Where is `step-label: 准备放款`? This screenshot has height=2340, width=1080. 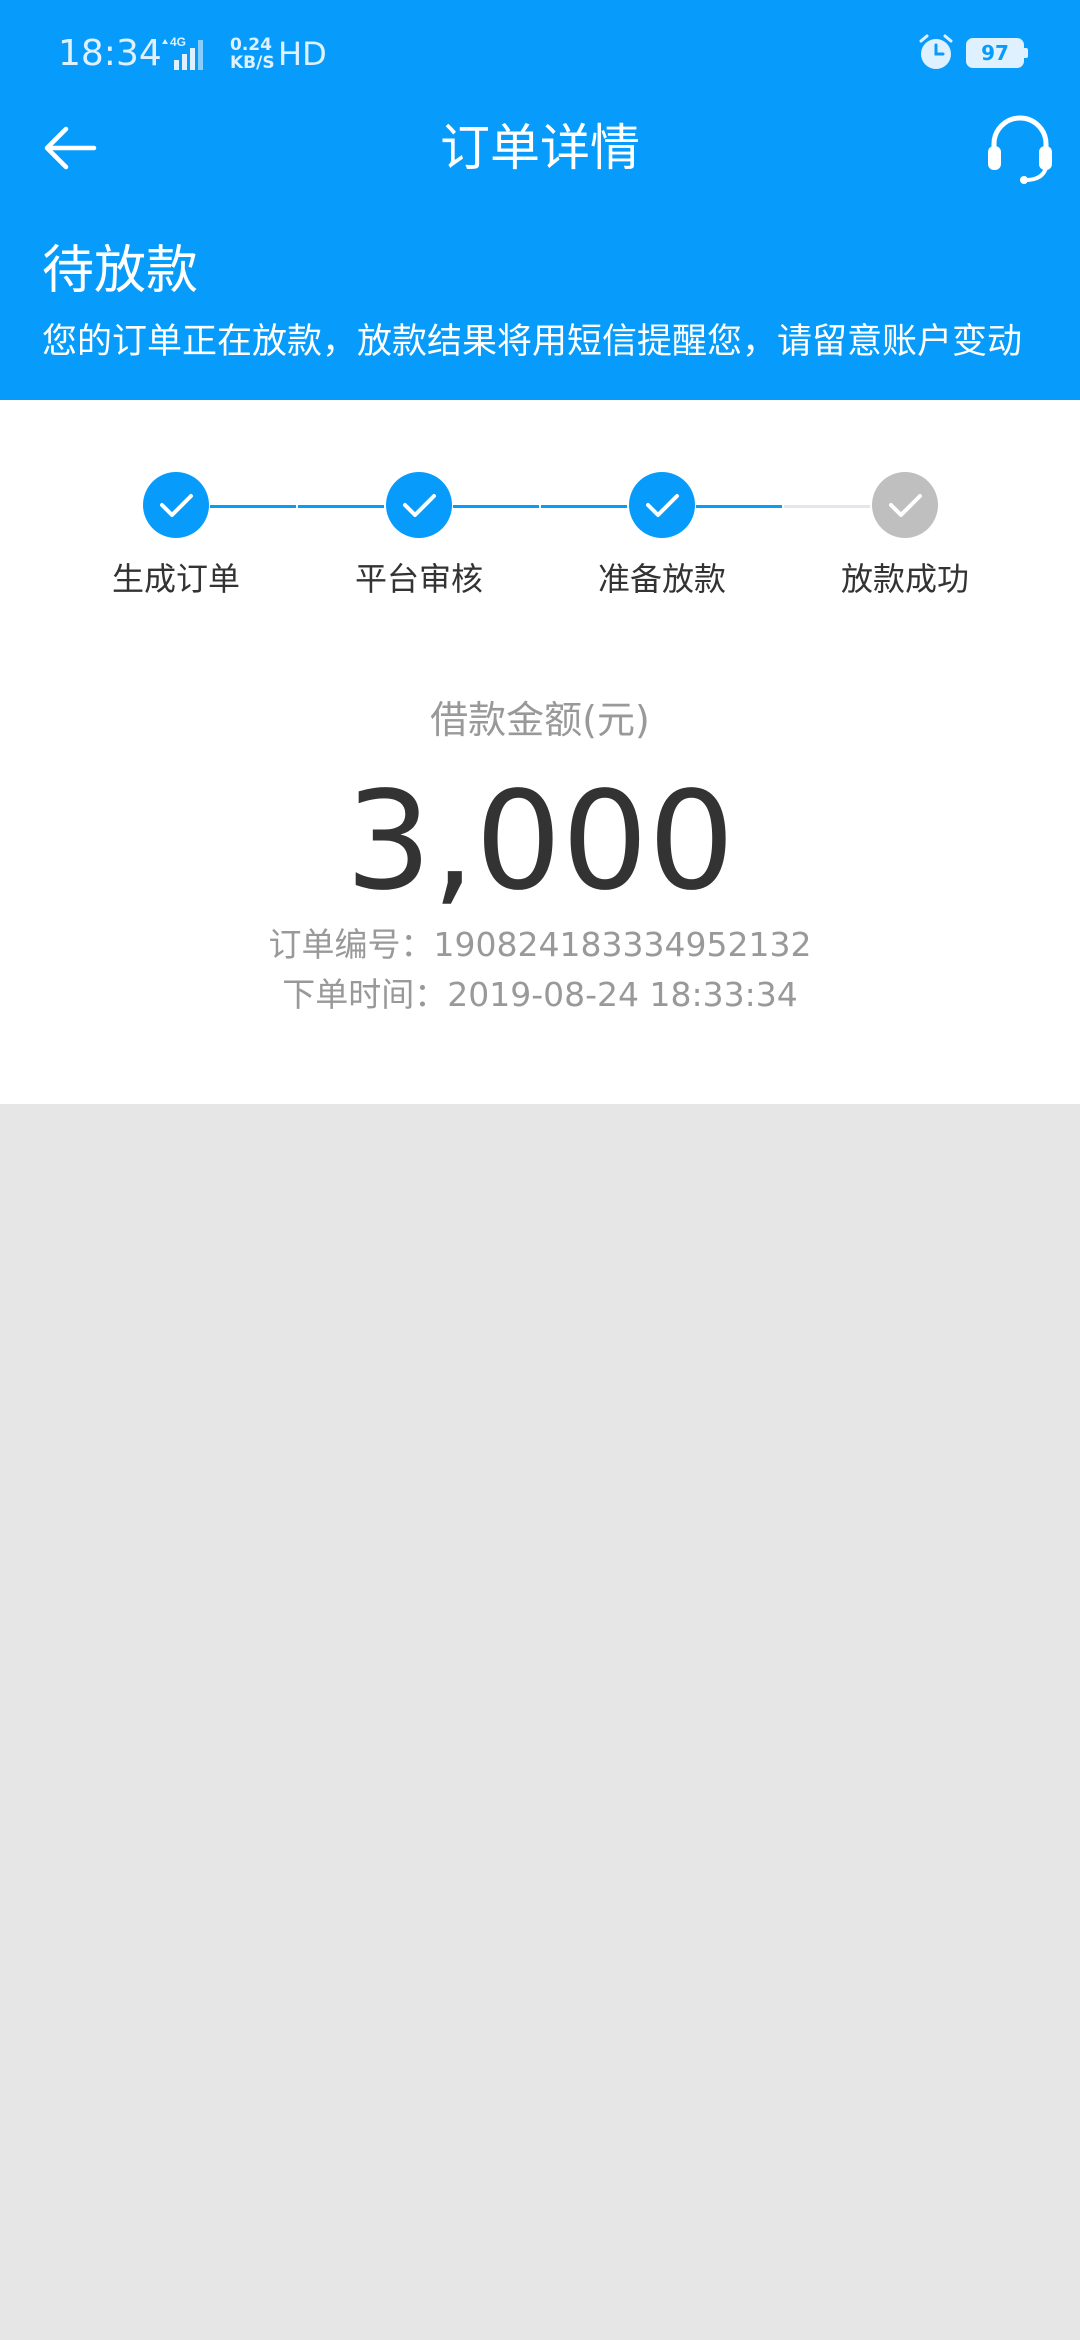 step-label: 准备放款 is located at coordinates (661, 579).